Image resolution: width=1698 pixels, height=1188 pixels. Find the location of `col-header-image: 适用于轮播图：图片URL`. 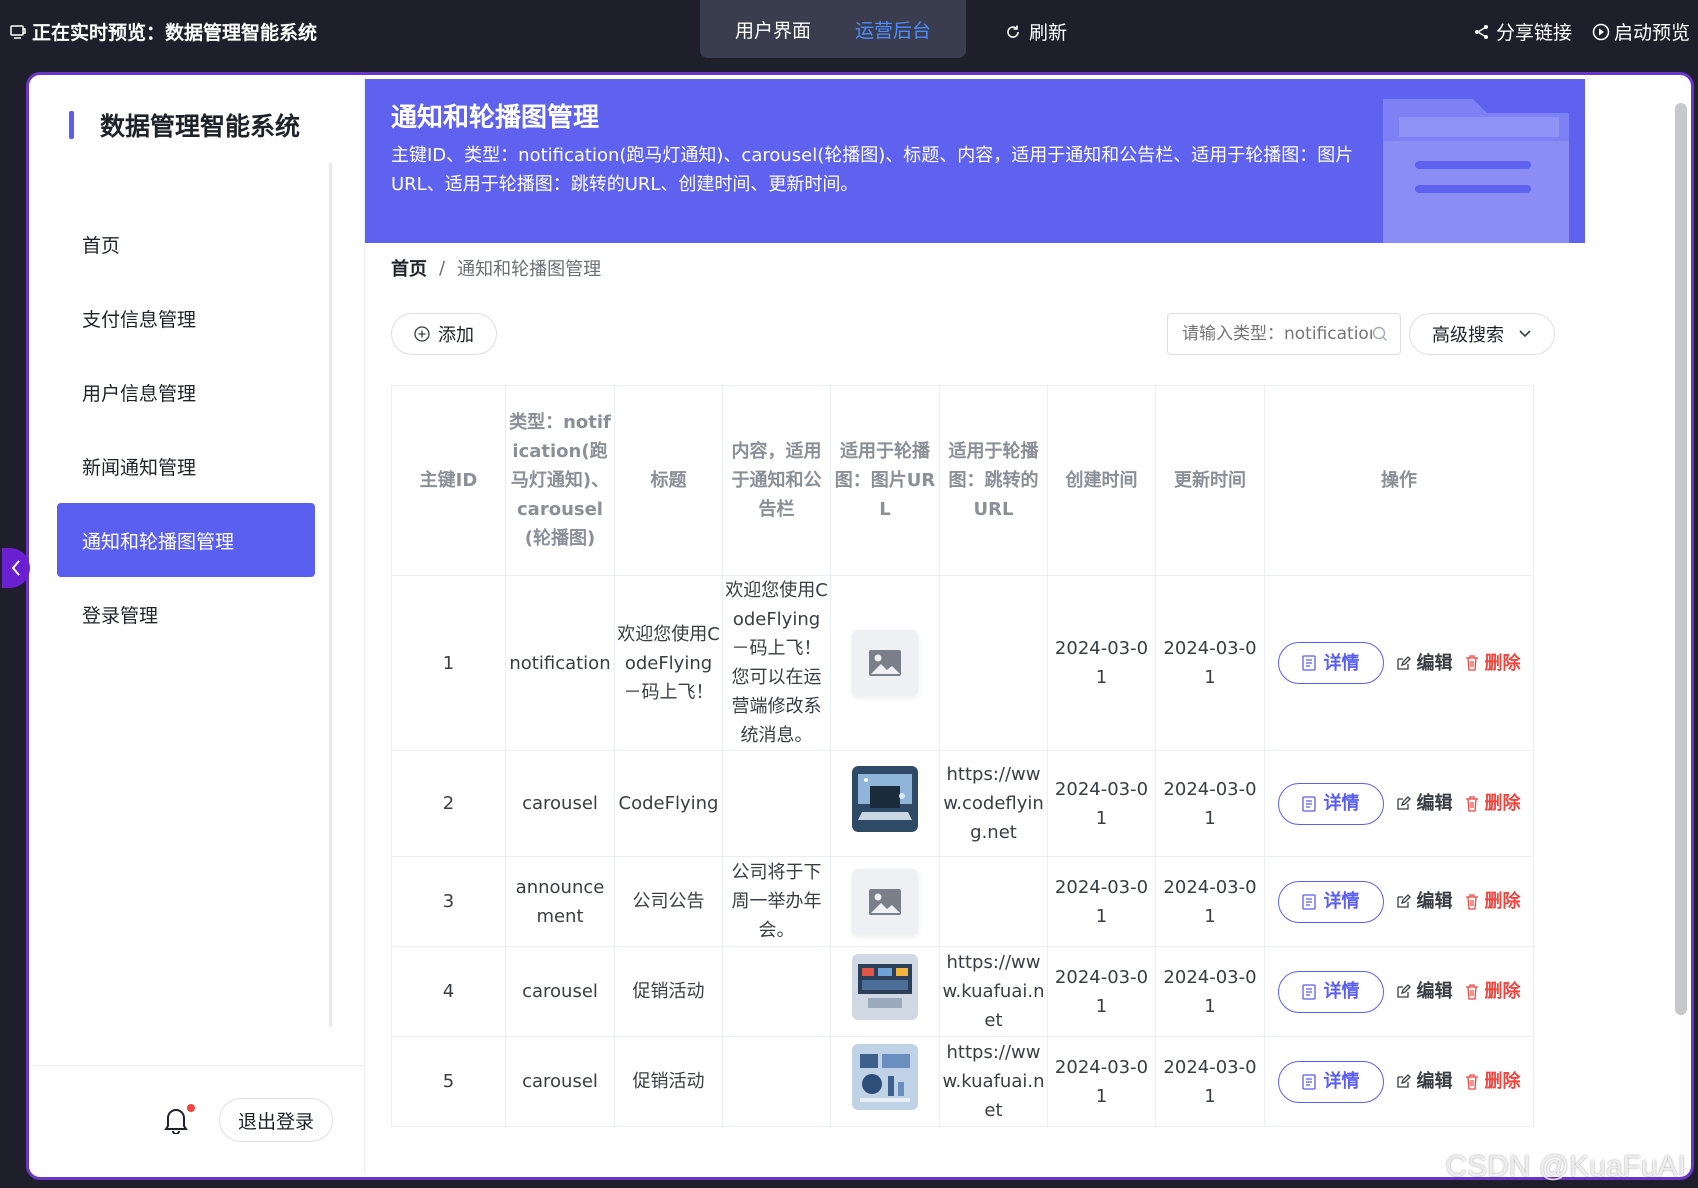

col-header-image: 适用于轮播图：图片URL is located at coordinates (885, 480).